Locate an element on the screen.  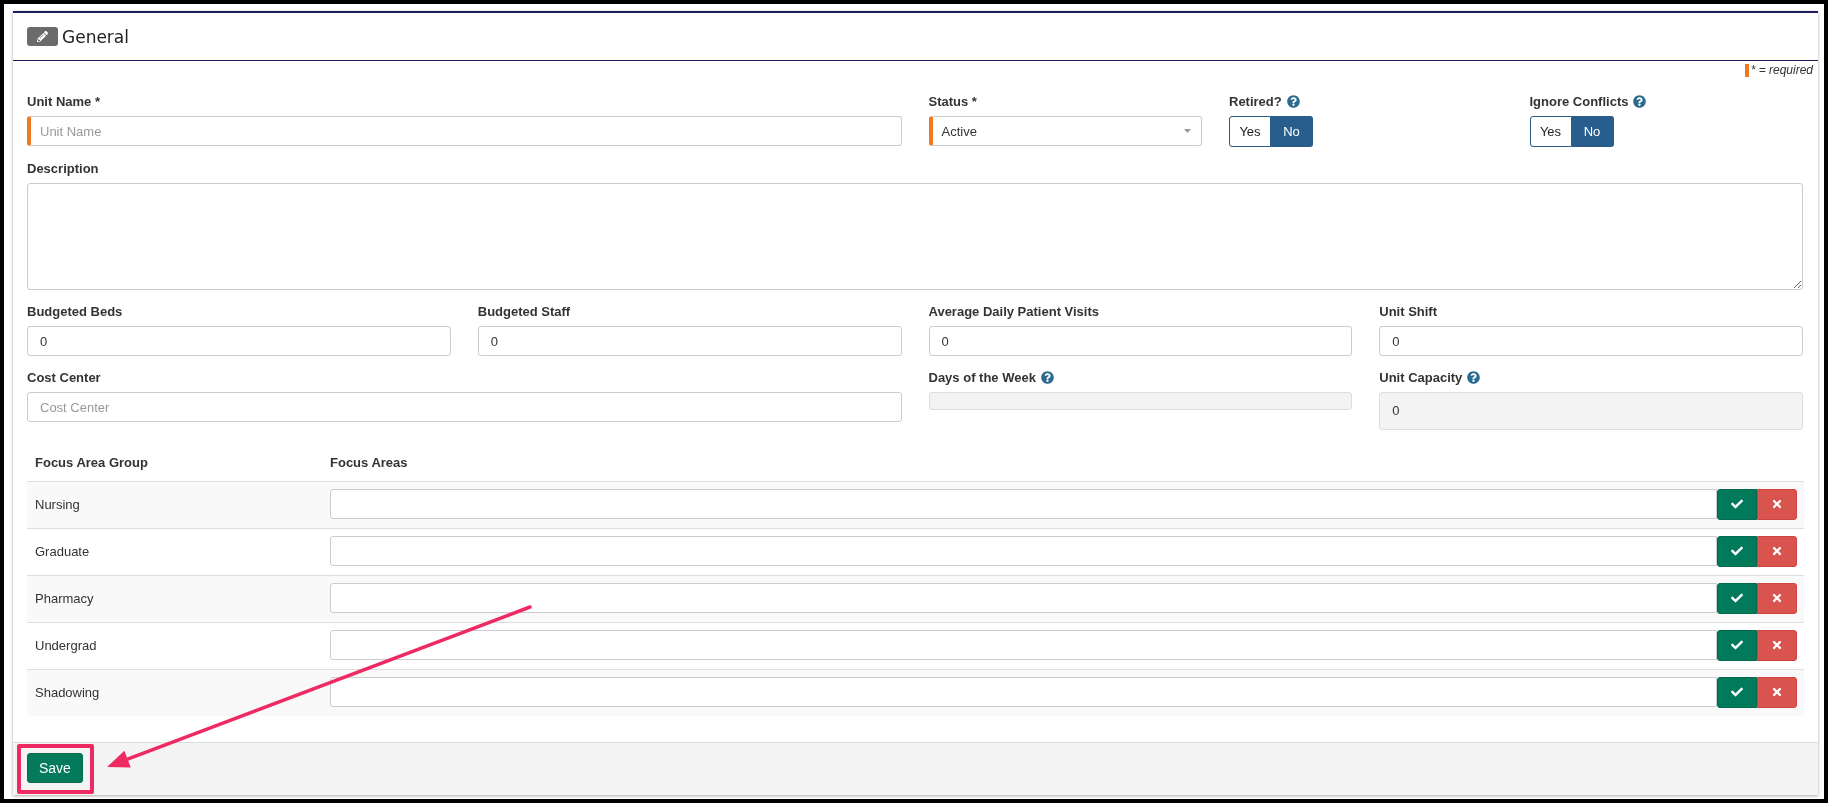
table-cell: Graduate is located at coordinates (62, 551).